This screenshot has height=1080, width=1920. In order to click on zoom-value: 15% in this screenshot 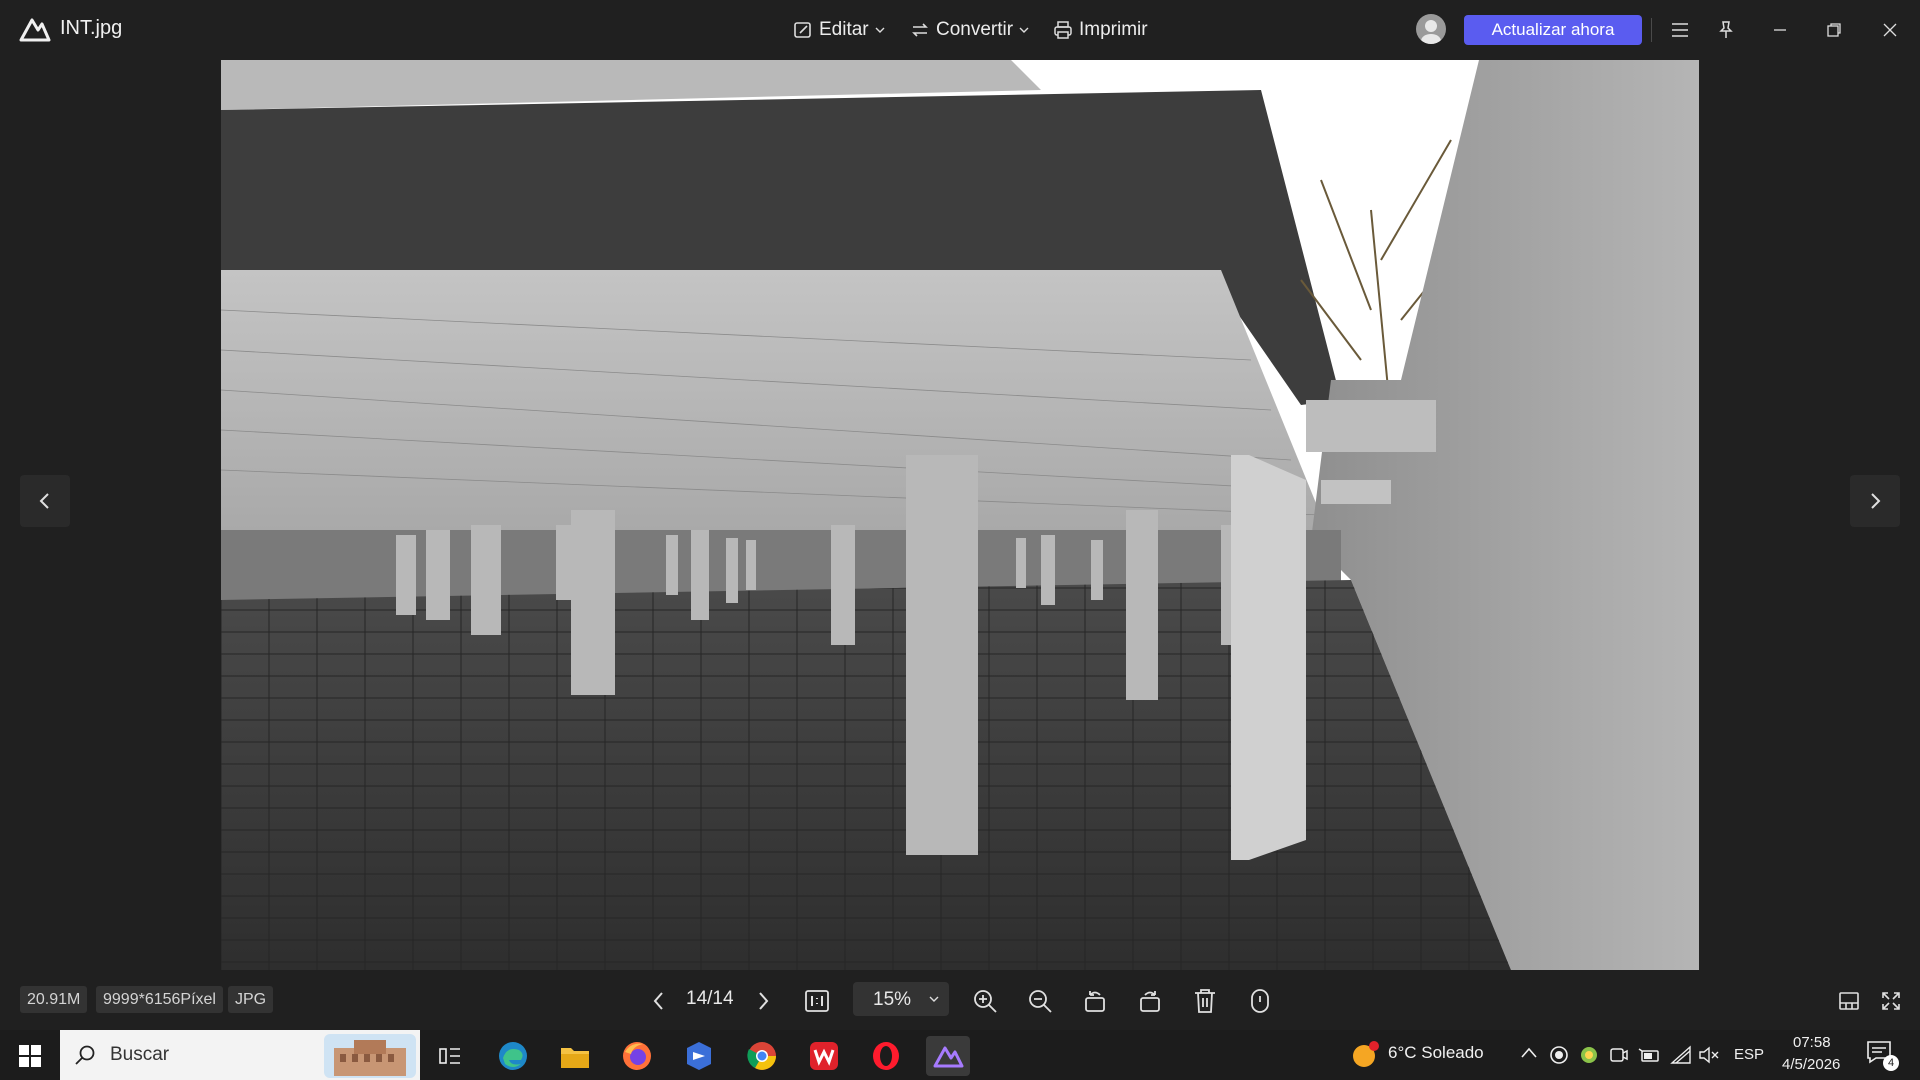, I will do `click(892, 999)`.